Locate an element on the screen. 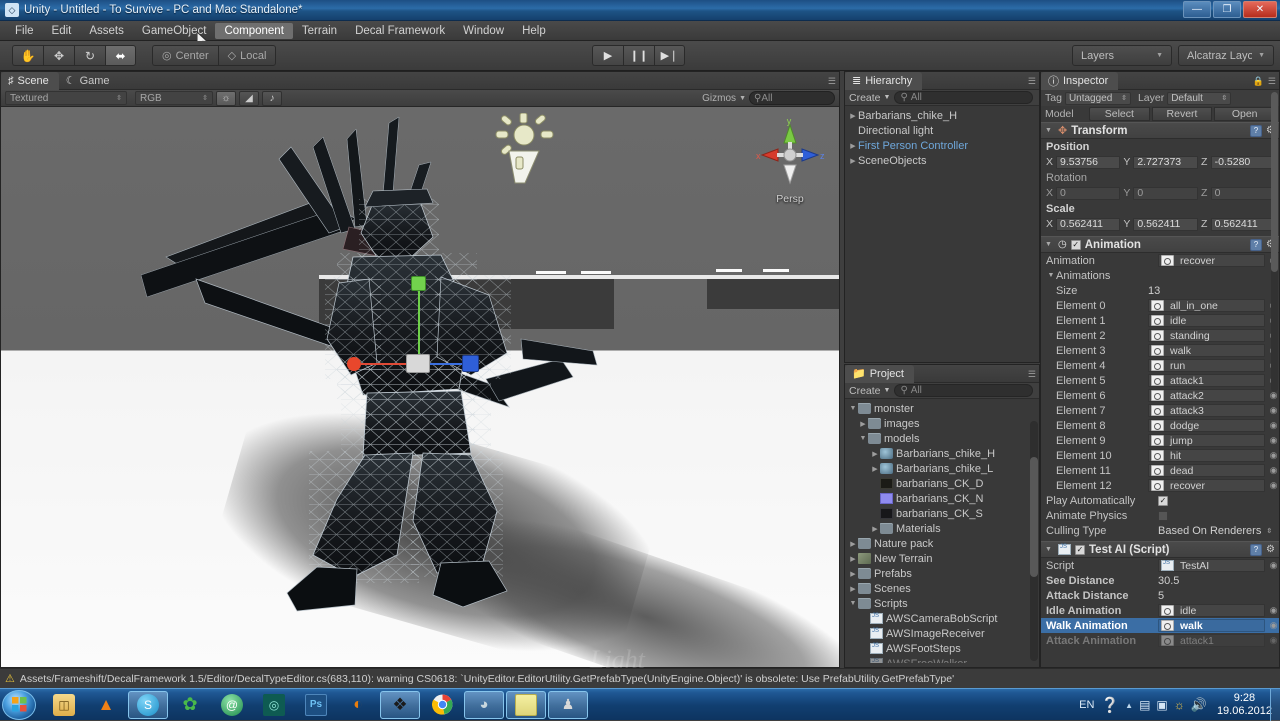  test-ai-enabled-checkbox: ✓ is located at coordinates (1080, 549).